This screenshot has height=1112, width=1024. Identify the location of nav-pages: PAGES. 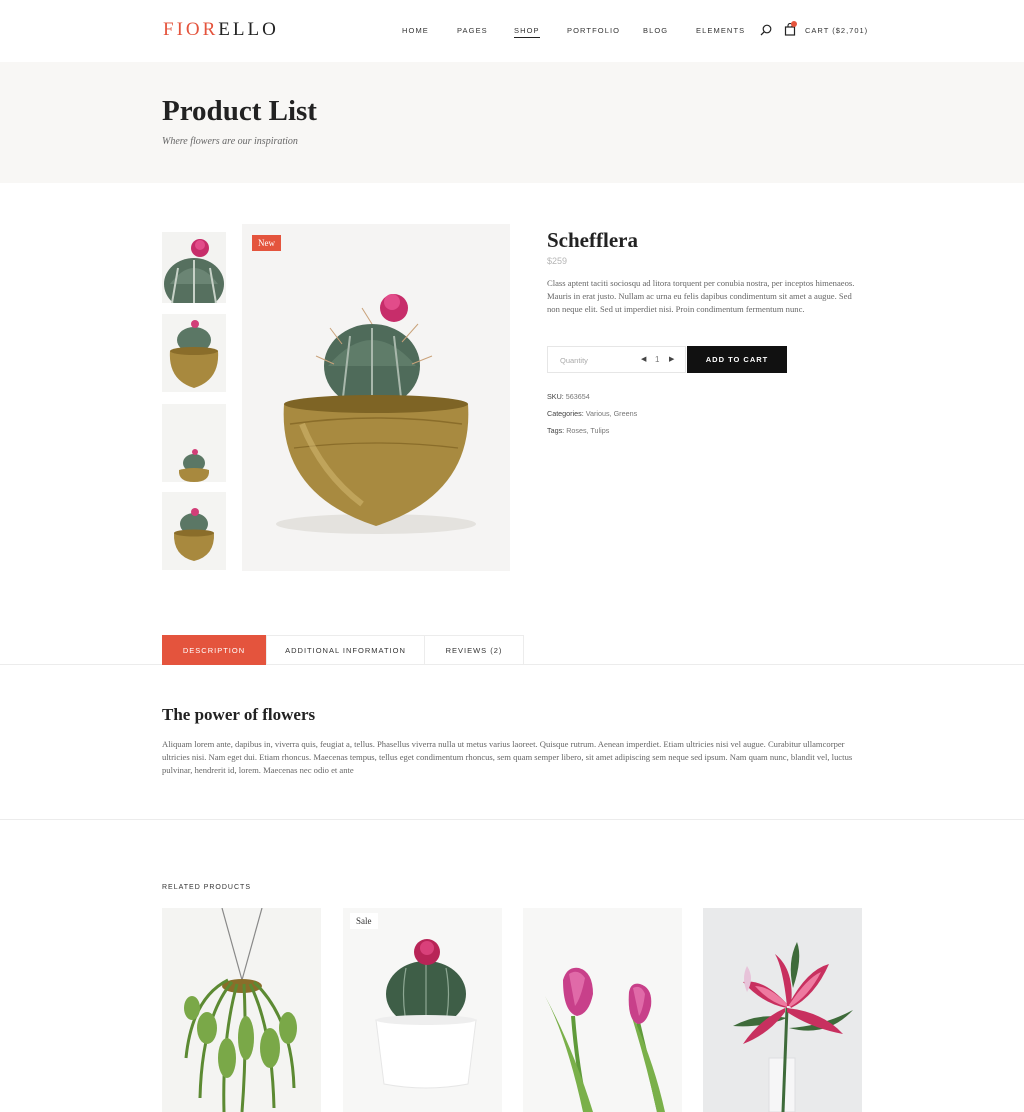
(472, 30).